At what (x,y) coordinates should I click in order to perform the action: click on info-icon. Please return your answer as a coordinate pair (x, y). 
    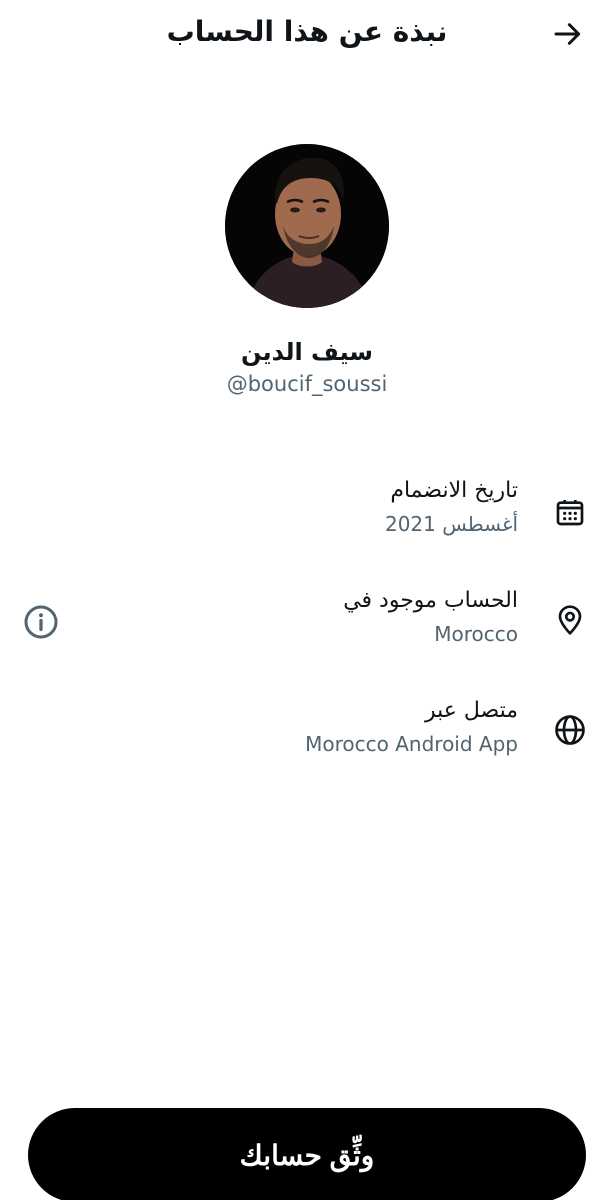
    Looking at the image, I should click on (41, 622).